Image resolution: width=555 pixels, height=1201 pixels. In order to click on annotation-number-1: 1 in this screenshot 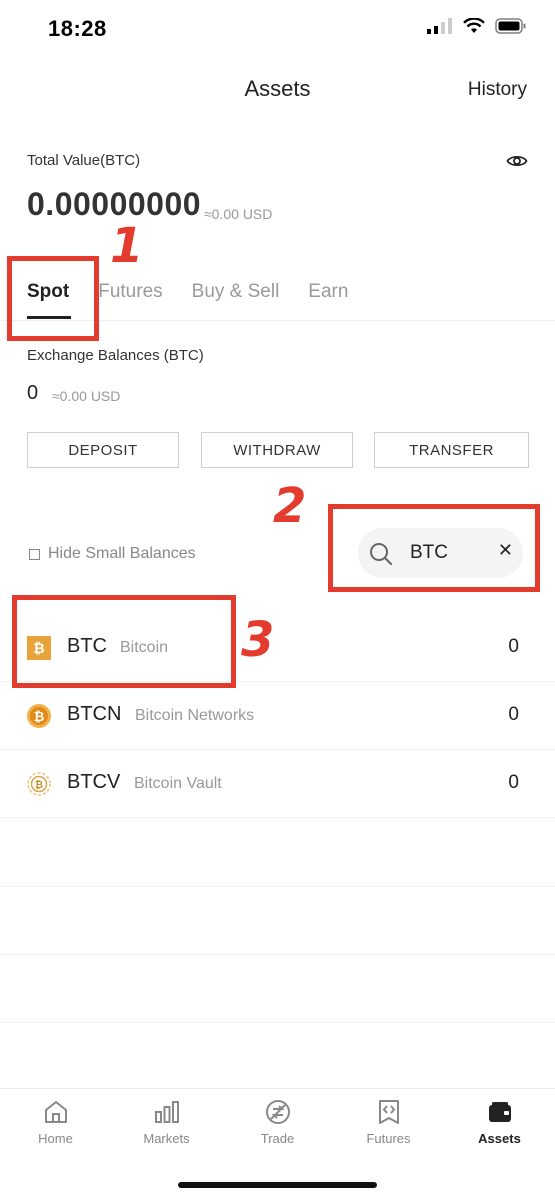, I will do `click(127, 246)`.